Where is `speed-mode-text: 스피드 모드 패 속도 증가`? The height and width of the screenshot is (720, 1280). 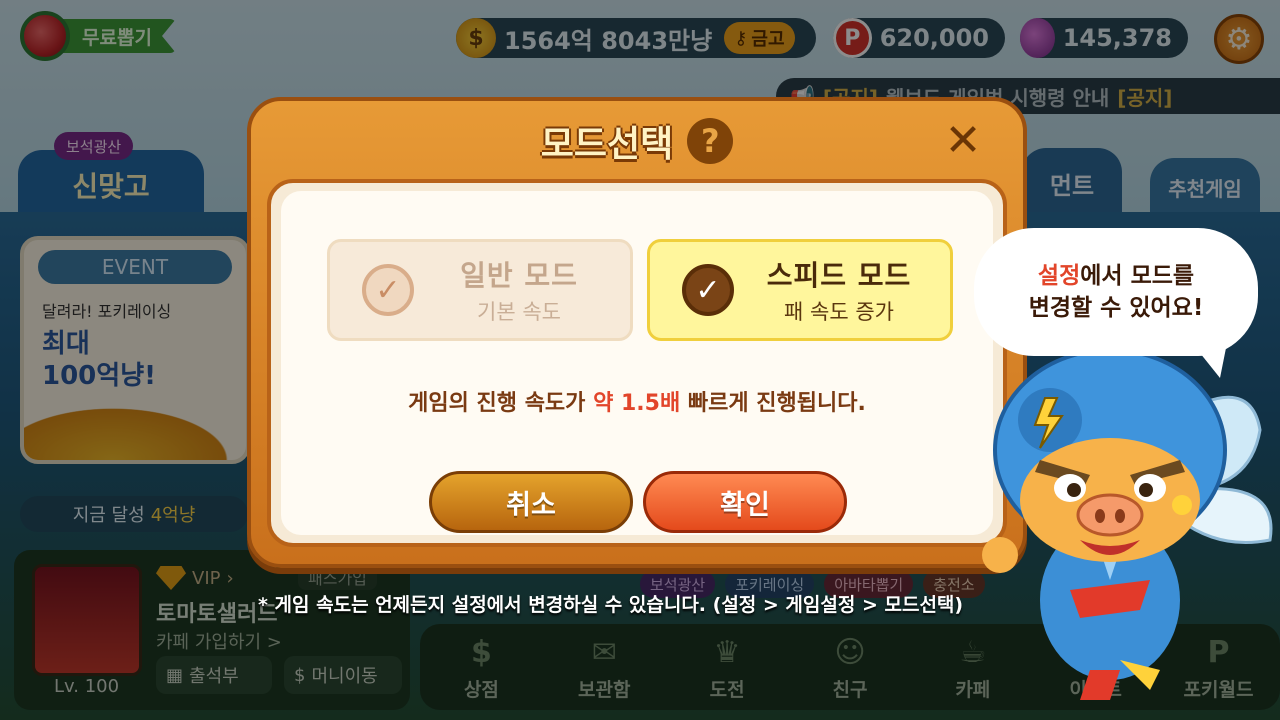
speed-mode-text: 스피드 모드 패 속도 증가 is located at coordinates (839, 290).